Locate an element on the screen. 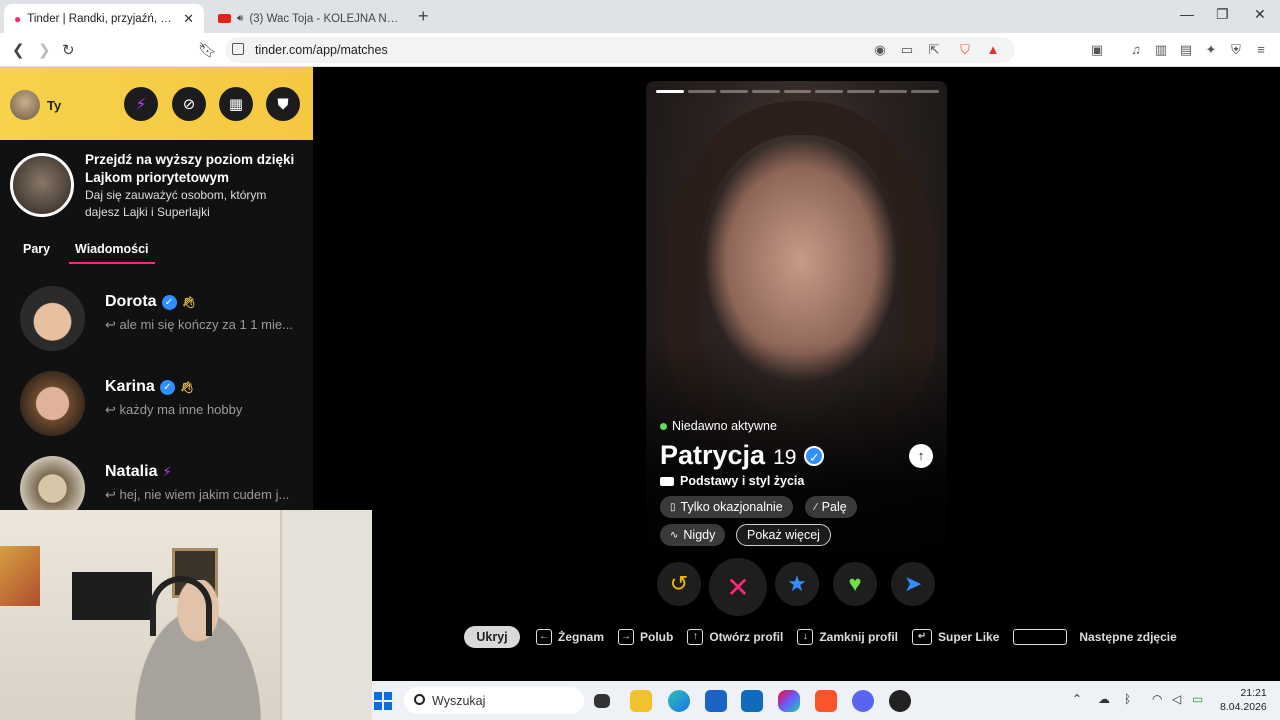 This screenshot has width=1280, height=720. photo-progress is located at coordinates (798, 91).